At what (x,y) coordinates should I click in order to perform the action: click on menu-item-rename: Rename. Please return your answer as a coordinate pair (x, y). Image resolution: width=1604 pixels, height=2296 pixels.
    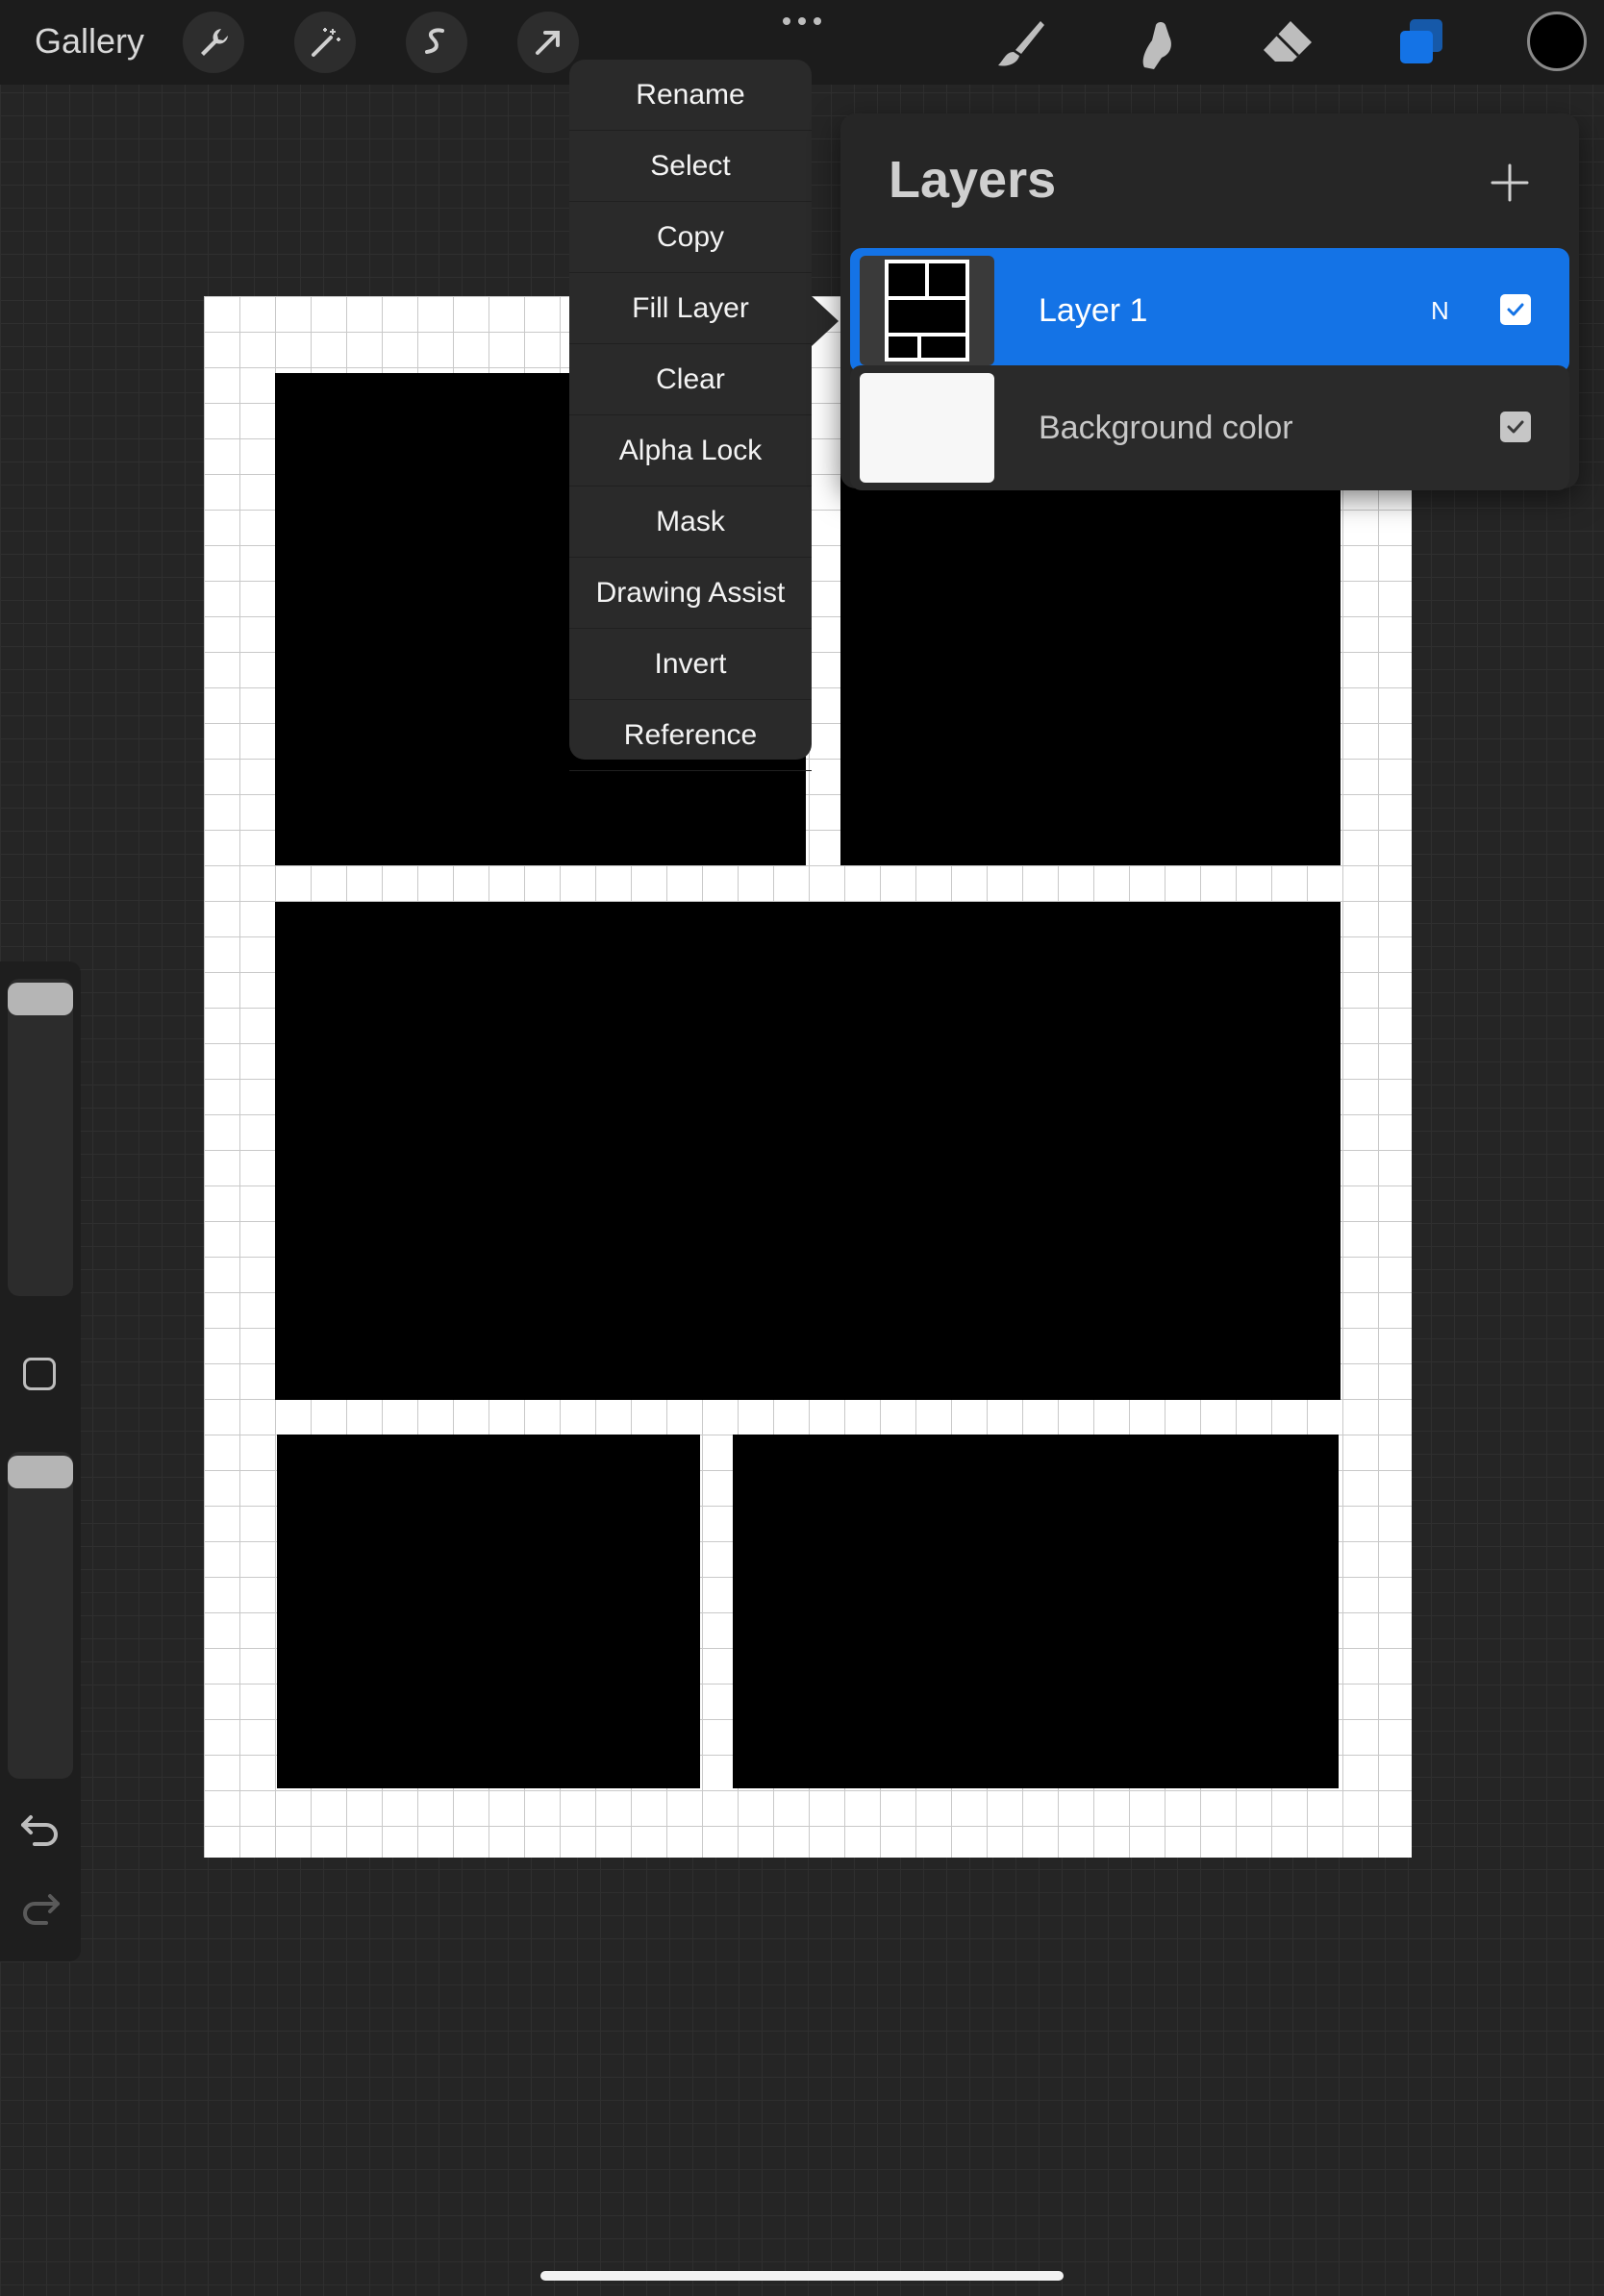
    Looking at the image, I should click on (690, 95).